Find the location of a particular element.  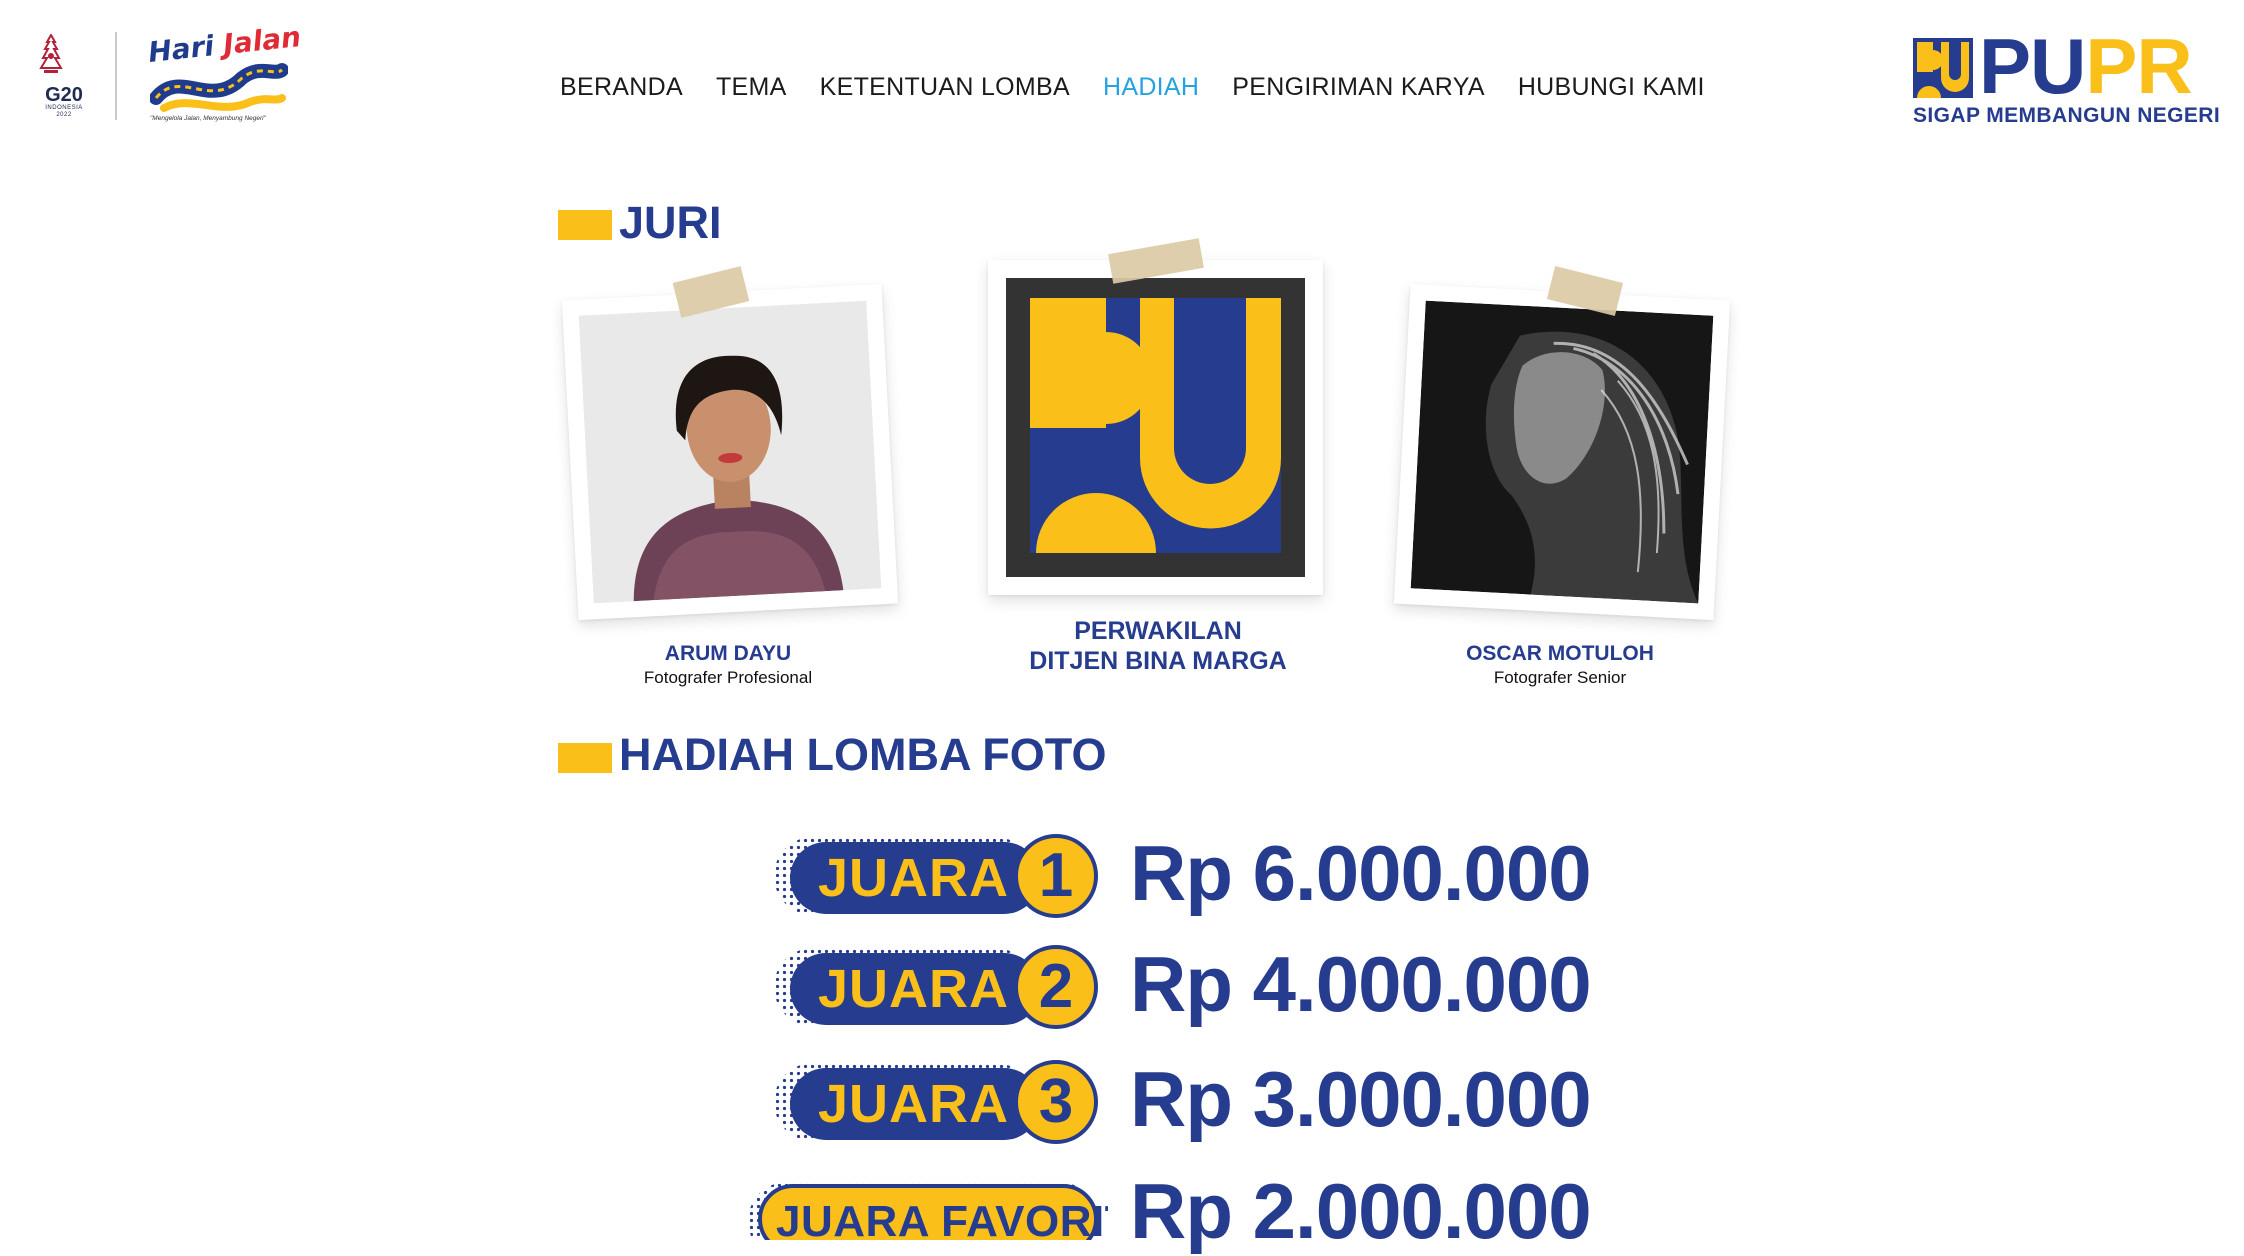

prize-row-favorit-badge: JUARA FAVORIT is located at coordinates (928, 1208).